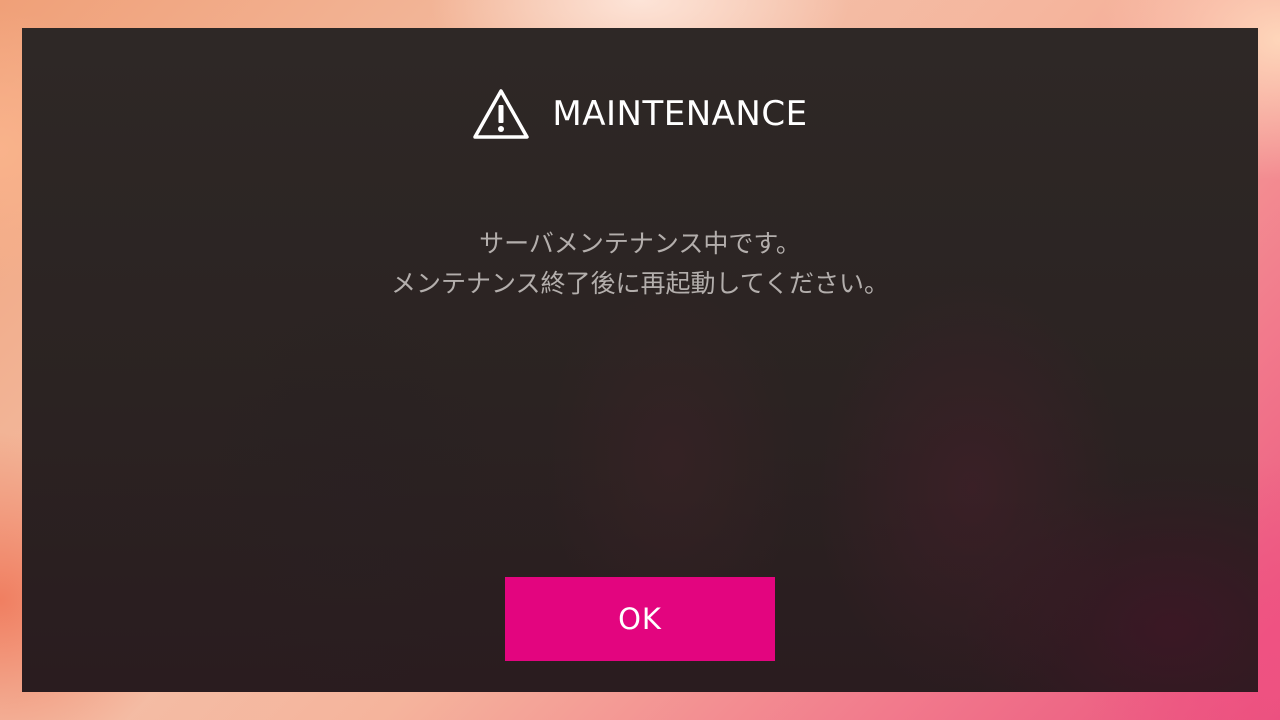  What do you see at coordinates (639, 283) in the screenshot?
I see `message-line: メンテナンス終了後に再起動してください。` at bounding box center [639, 283].